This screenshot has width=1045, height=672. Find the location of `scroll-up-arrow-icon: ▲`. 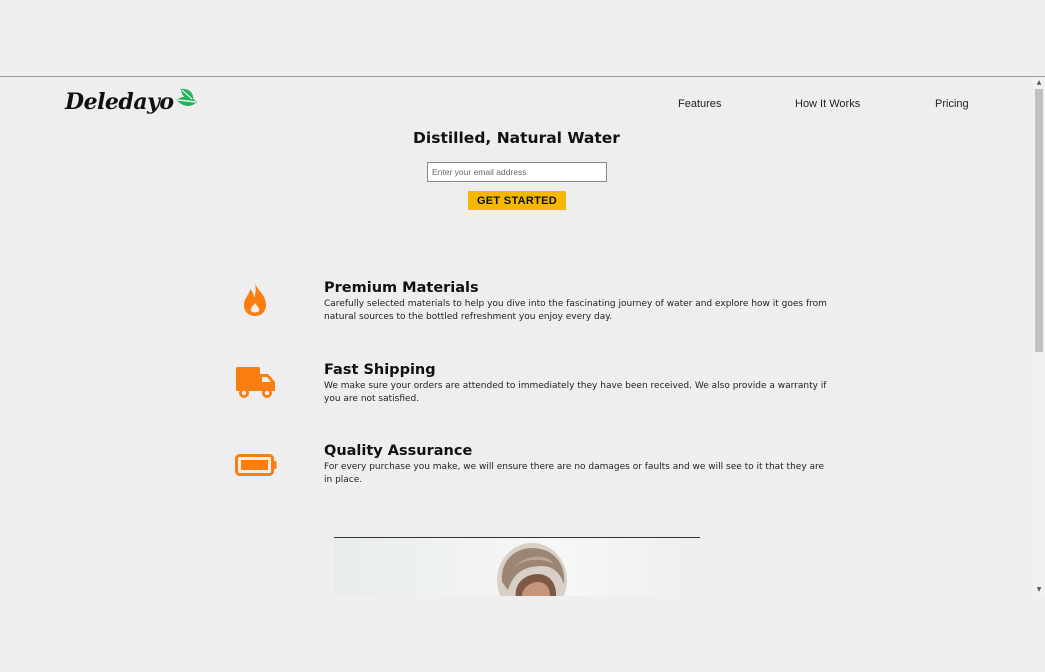

scroll-up-arrow-icon: ▲ is located at coordinates (1039, 83).